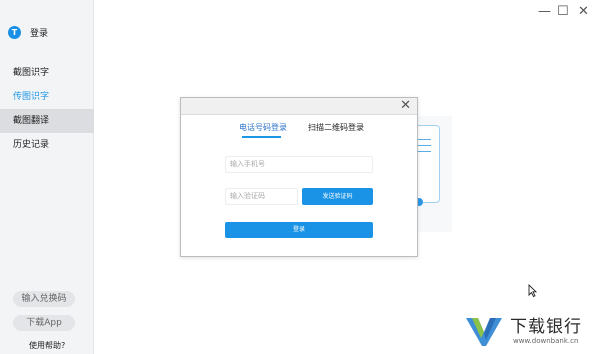 Image resolution: width=600 pixels, height=354 pixels. What do you see at coordinates (28, 32) in the screenshot?
I see `login-entry: T 登录` at bounding box center [28, 32].